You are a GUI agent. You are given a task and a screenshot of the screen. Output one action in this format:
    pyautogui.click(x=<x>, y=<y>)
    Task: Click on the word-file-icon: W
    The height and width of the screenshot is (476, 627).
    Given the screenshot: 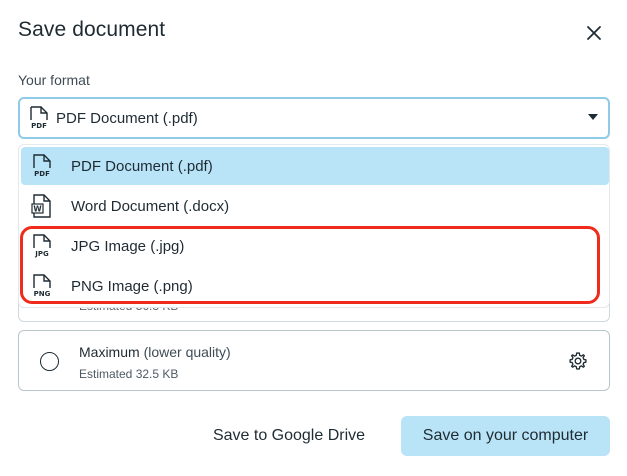 What is the action you would take?
    pyautogui.click(x=41, y=206)
    